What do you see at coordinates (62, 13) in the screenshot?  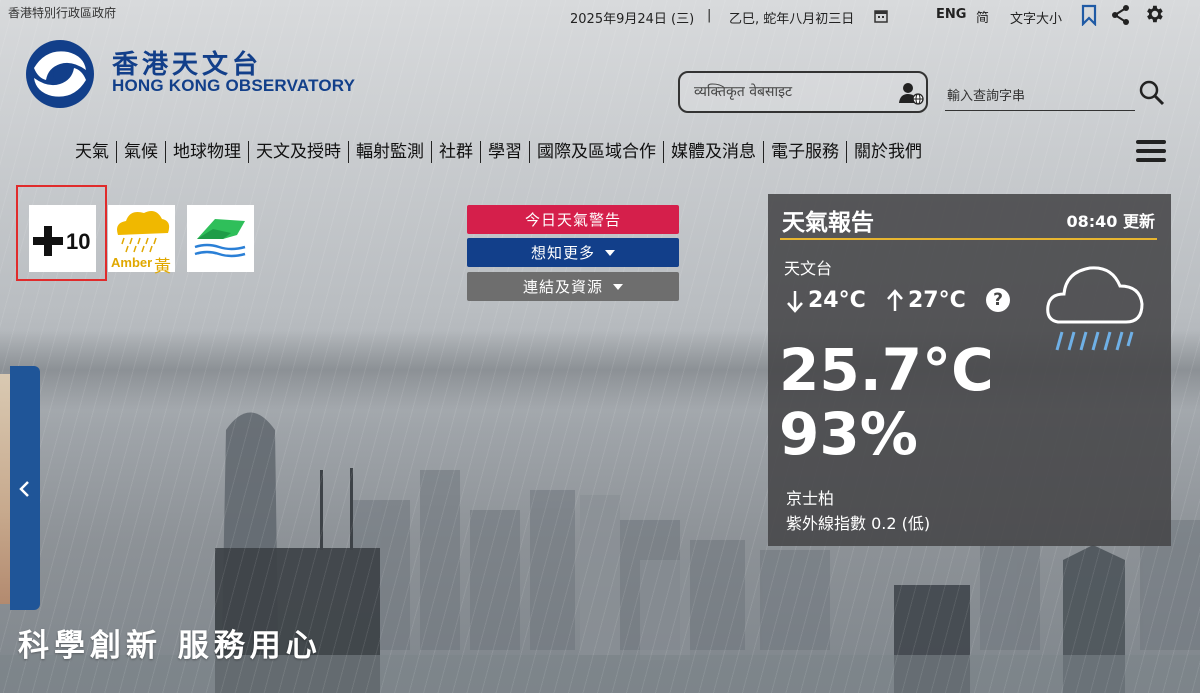 I see `government-name: 香港特別行政區政府` at bounding box center [62, 13].